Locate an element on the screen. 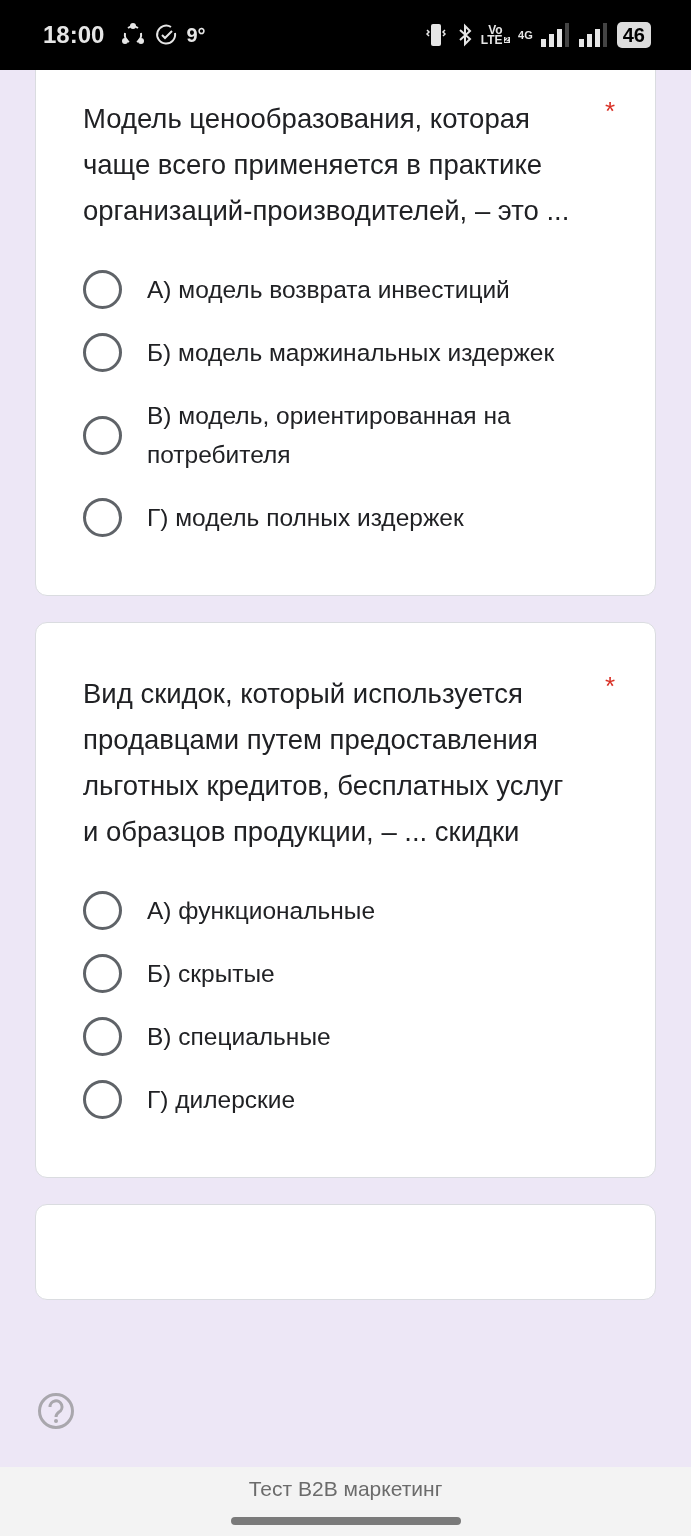 The width and height of the screenshot is (691, 1536). data-type-label: 4G is located at coordinates (525, 35).